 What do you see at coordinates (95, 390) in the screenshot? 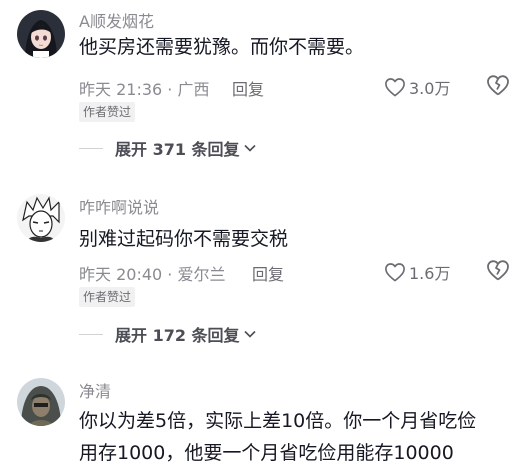
I see `comment-username: 净清` at bounding box center [95, 390].